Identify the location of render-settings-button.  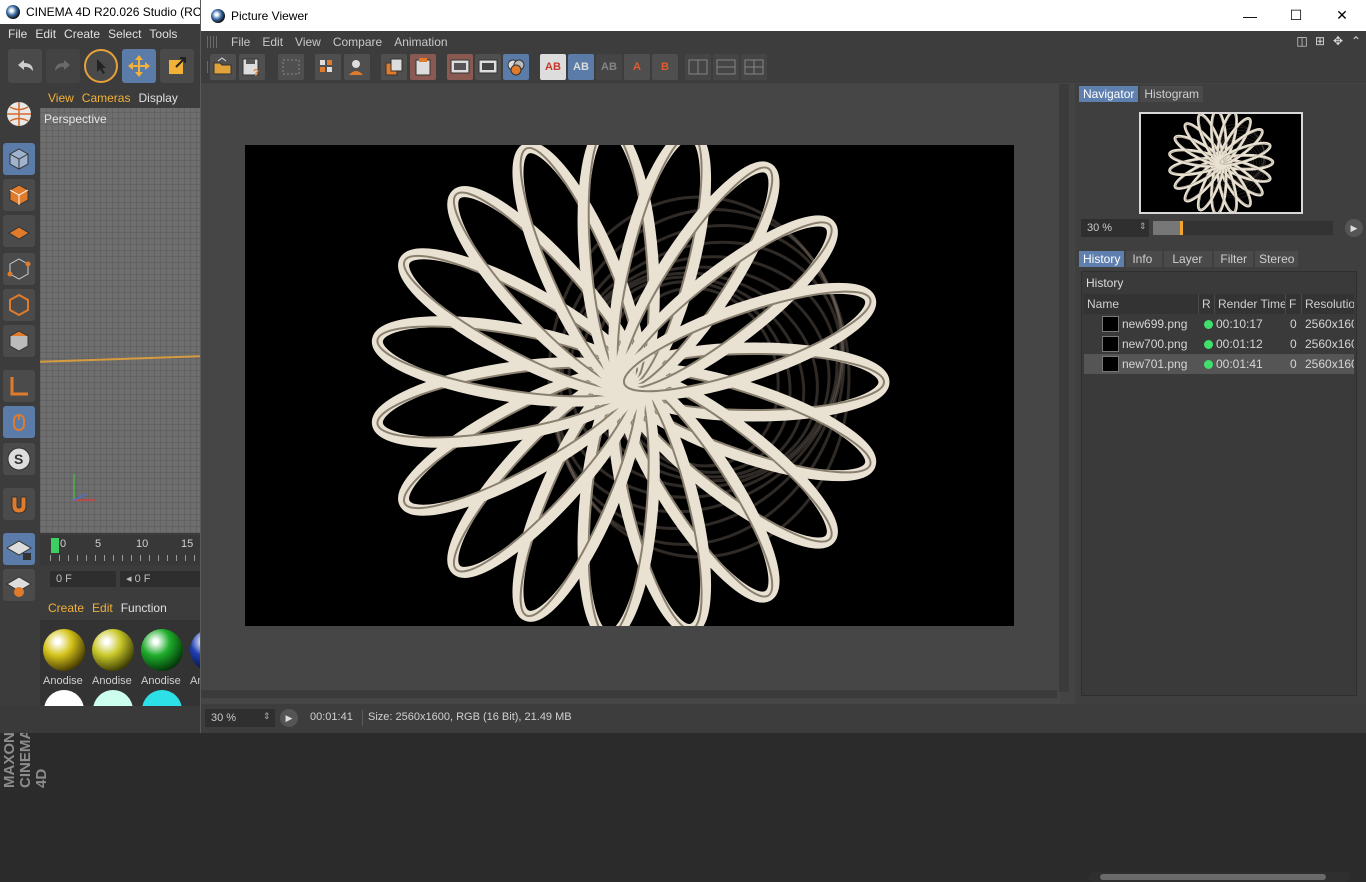
(328, 67).